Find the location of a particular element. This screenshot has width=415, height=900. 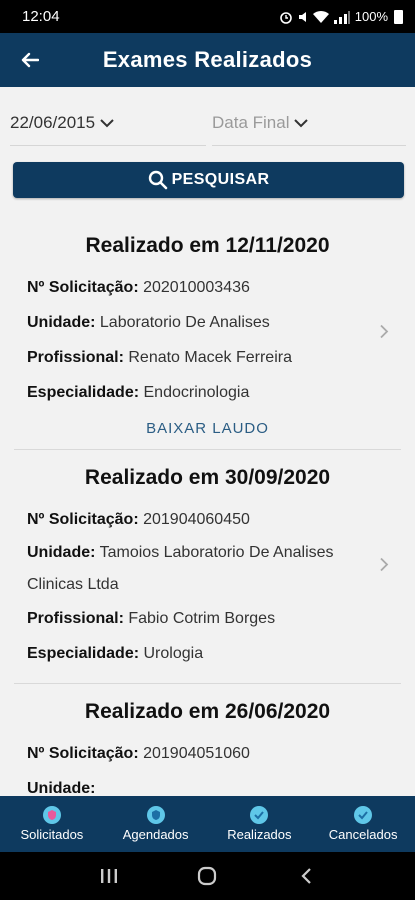

nav-label: Realizados is located at coordinates (259, 834).